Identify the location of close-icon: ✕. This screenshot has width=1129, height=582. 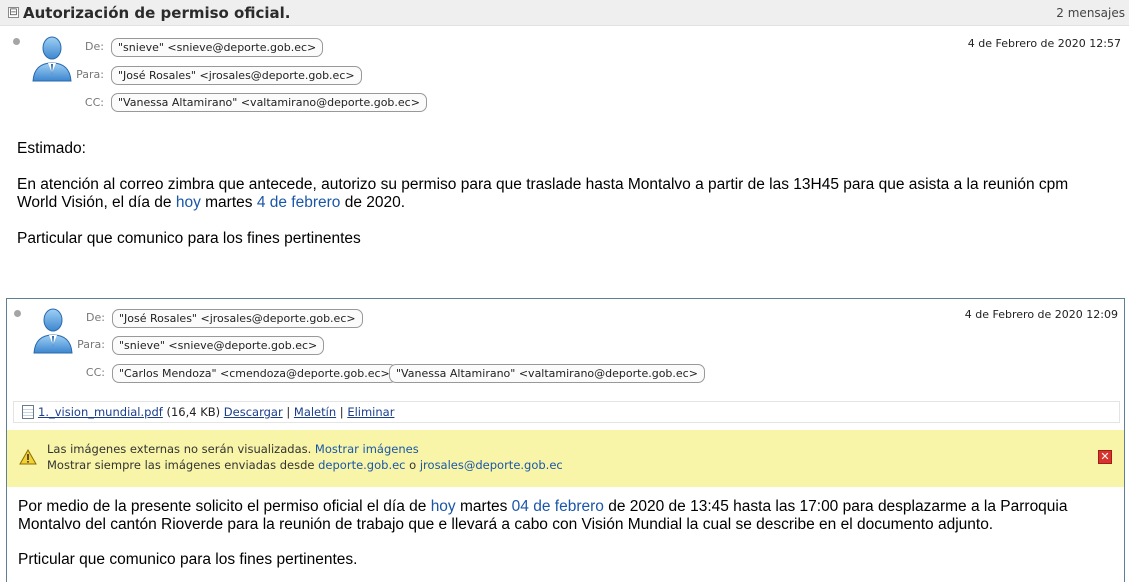
(1105, 457).